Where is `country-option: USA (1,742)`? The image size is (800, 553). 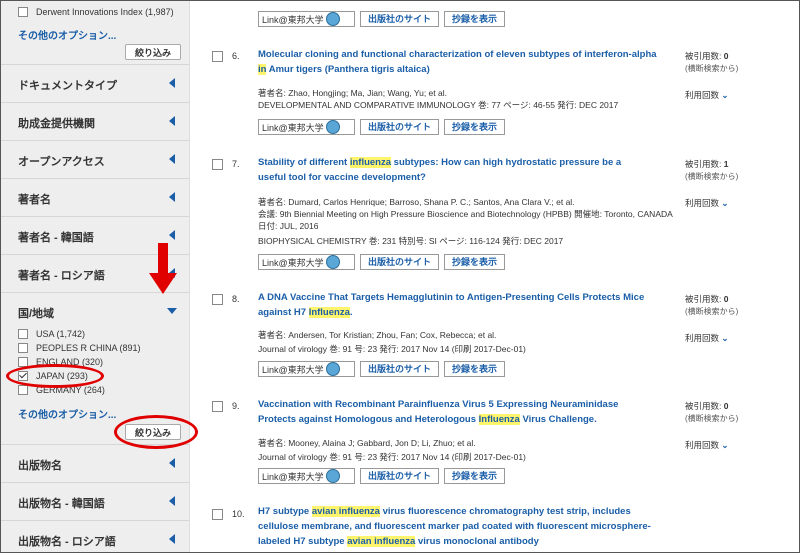
country-option: USA (1,742) is located at coordinates (51, 334).